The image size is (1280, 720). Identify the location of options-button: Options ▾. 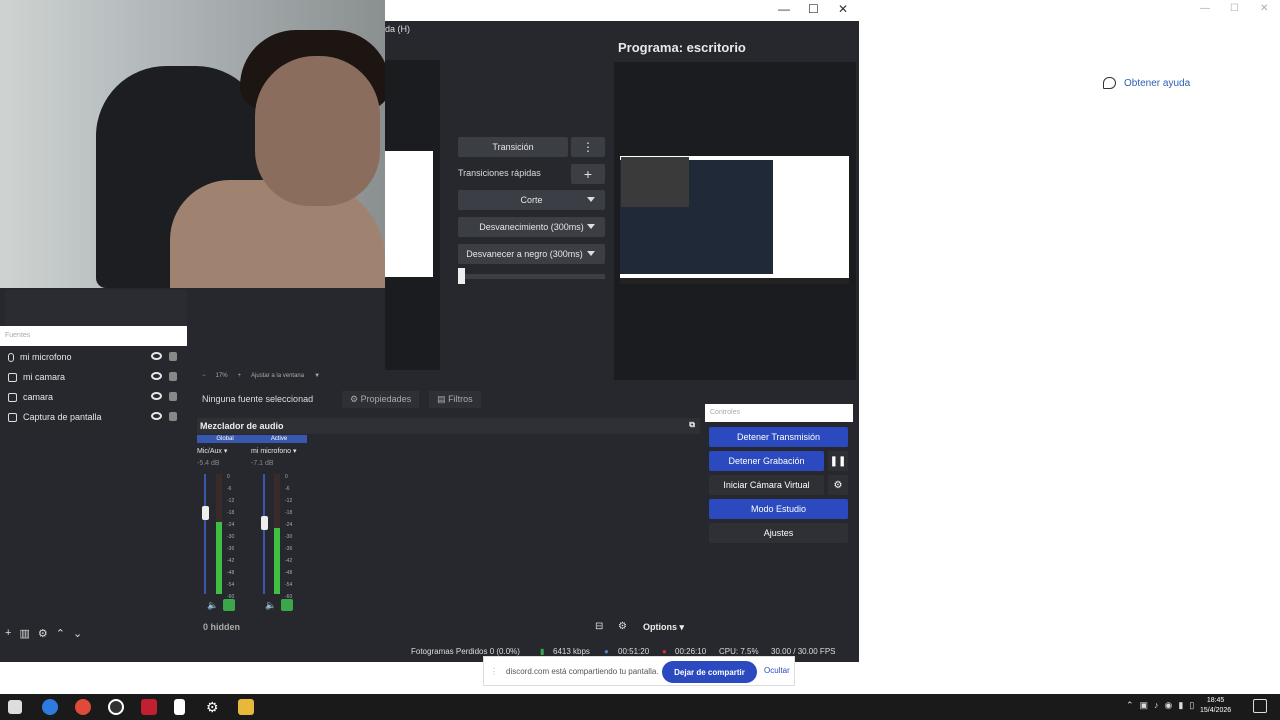
(663, 627).